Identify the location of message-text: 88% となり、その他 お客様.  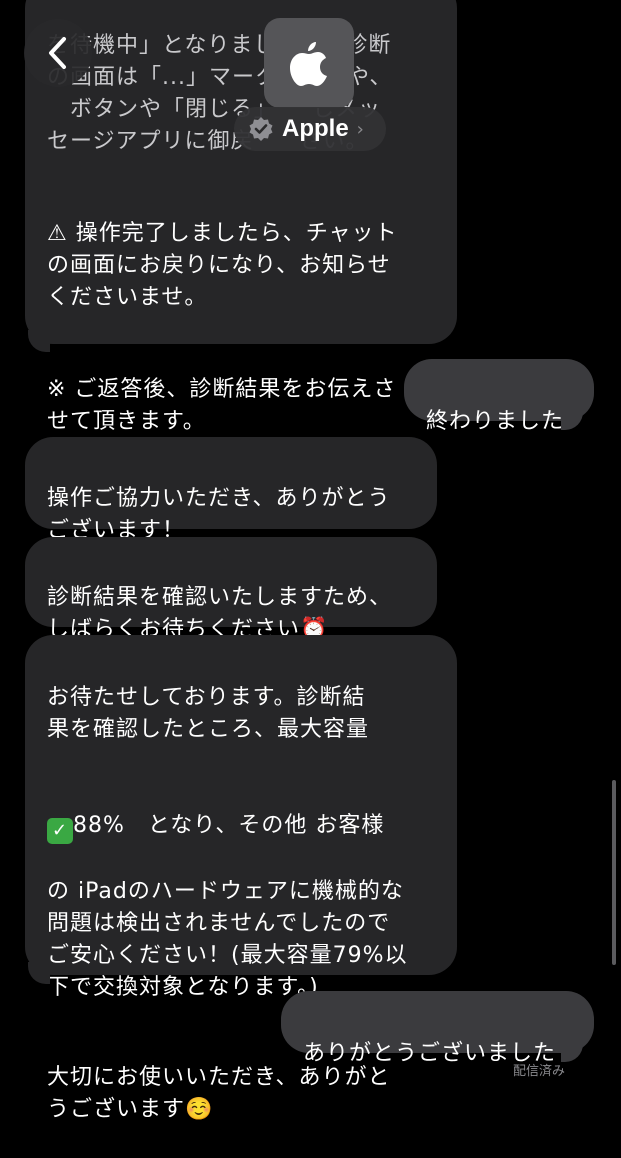
(229, 825).